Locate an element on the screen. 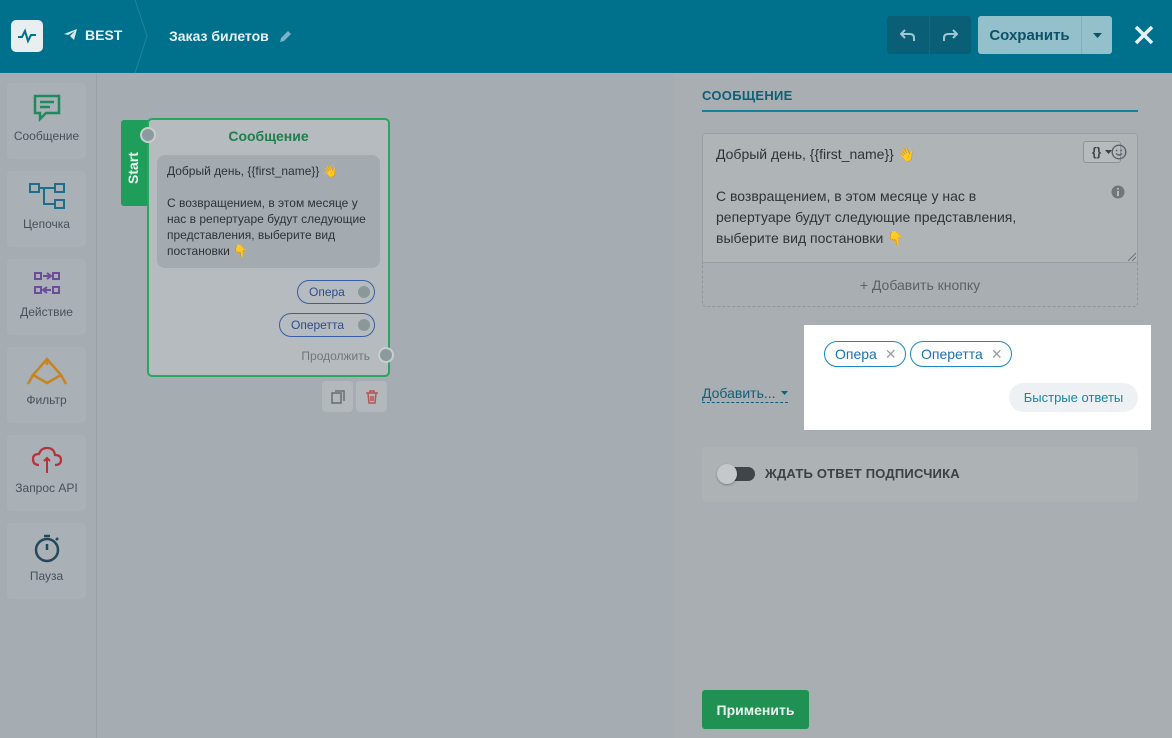 The width and height of the screenshot is (1172, 738). tool-action: Действие is located at coordinates (46, 297).